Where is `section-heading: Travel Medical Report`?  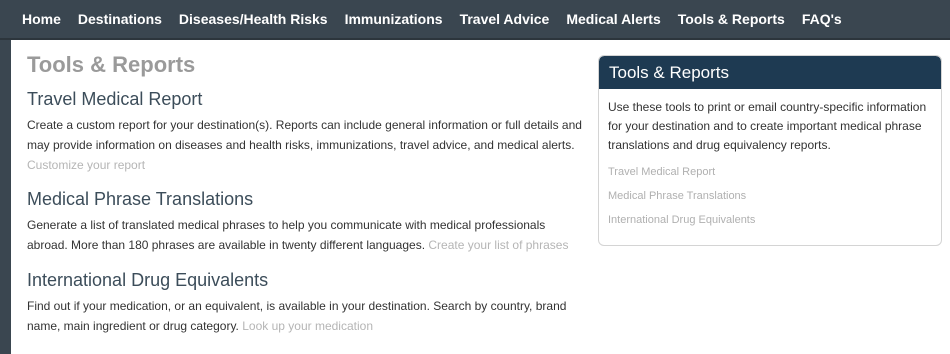
section-heading: Travel Medical Report is located at coordinates (115, 99).